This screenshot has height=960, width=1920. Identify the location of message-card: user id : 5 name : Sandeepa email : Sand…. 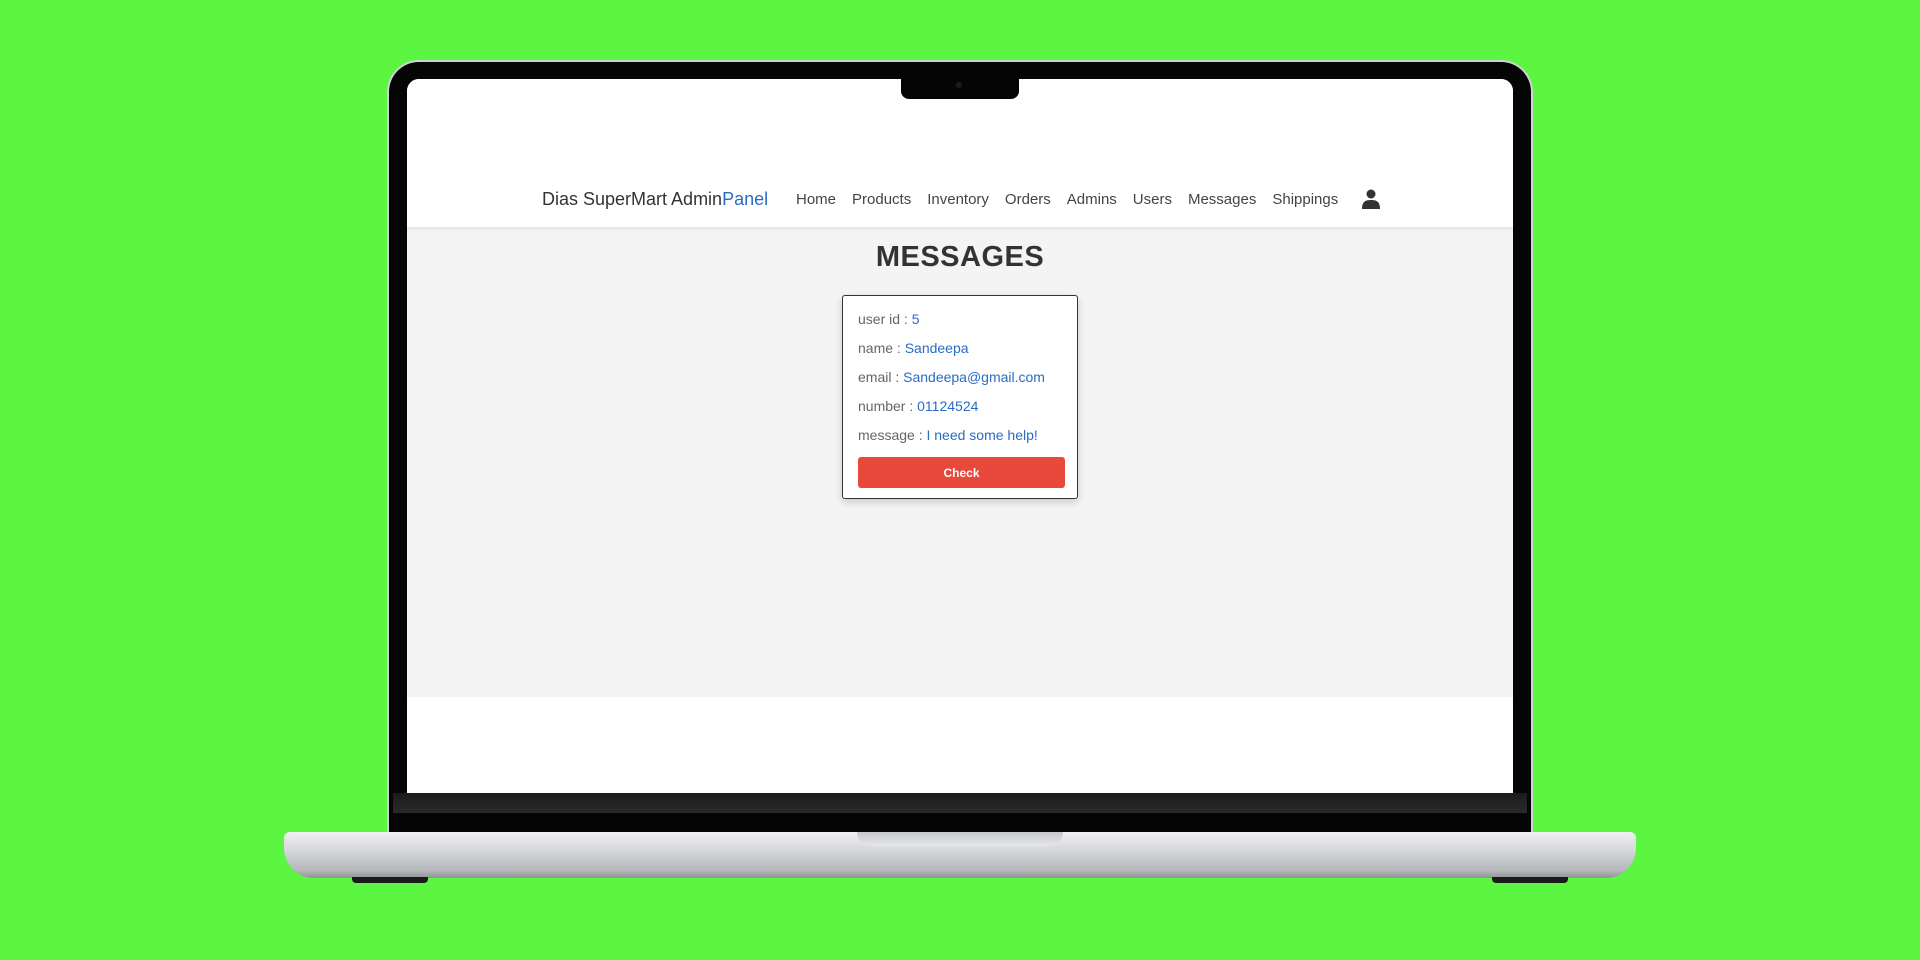
(960, 397).